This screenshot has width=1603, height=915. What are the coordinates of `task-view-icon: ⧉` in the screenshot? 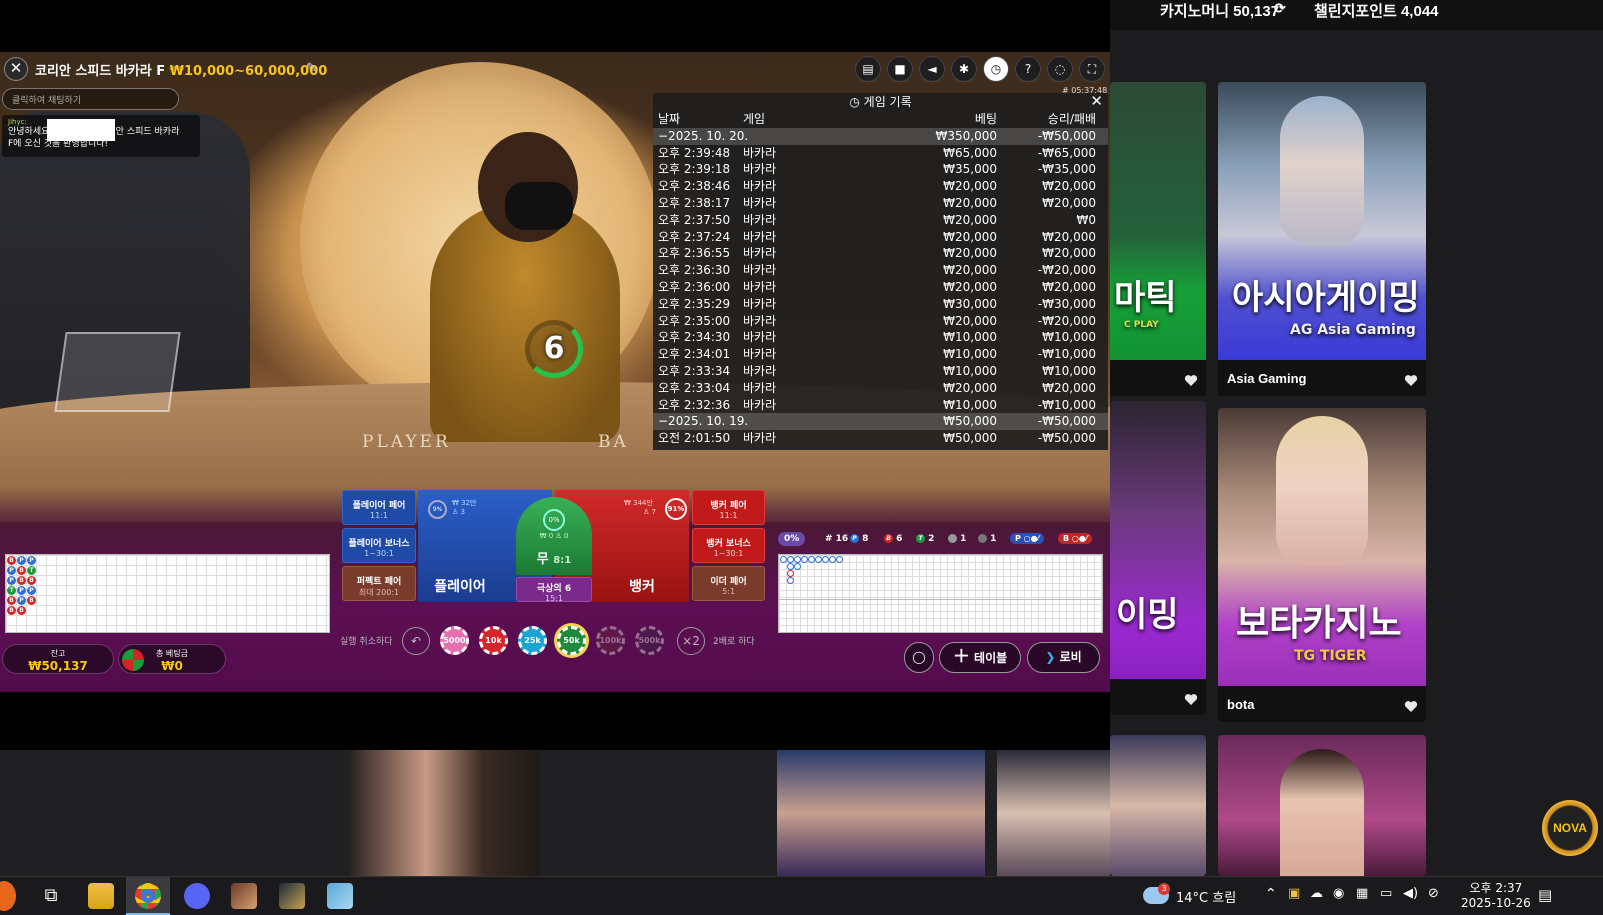 It's located at (51, 896).